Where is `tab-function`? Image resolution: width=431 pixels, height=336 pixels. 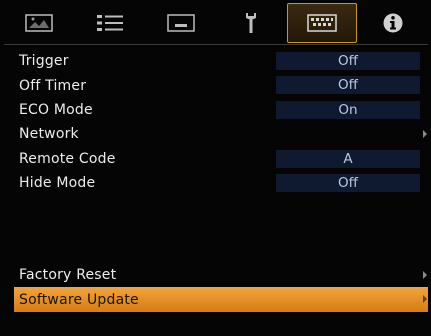
tab-function is located at coordinates (322, 23).